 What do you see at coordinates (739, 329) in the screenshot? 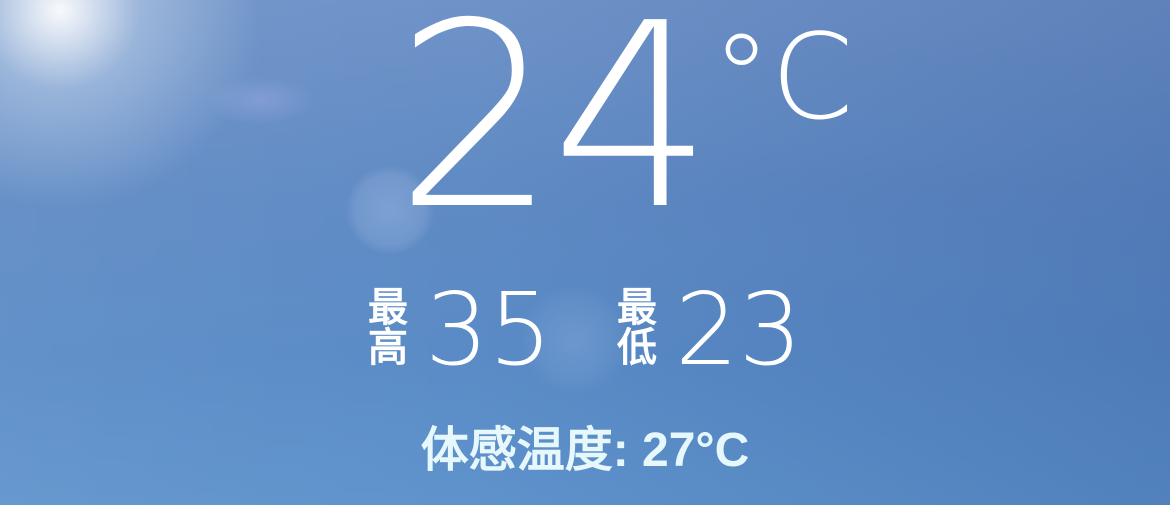
I see `low-temperature: 23` at bounding box center [739, 329].